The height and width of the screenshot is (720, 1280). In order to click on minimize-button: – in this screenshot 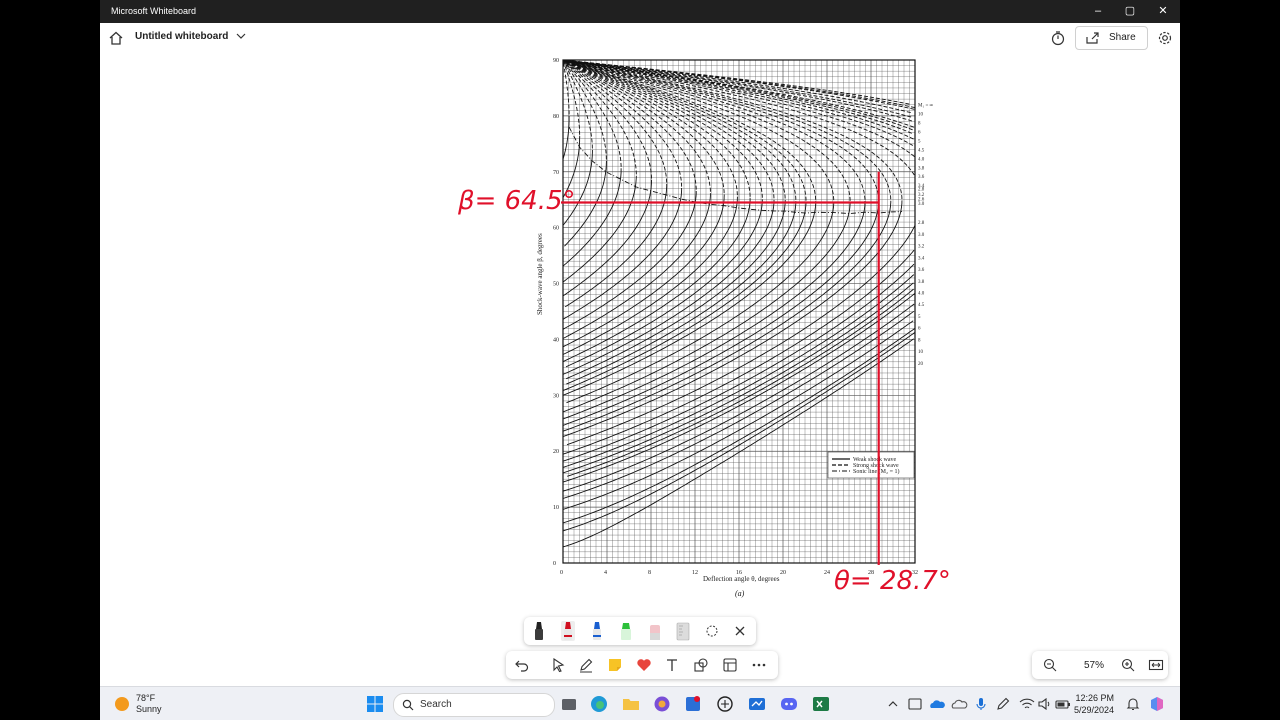, I will do `click(1098, 11)`.